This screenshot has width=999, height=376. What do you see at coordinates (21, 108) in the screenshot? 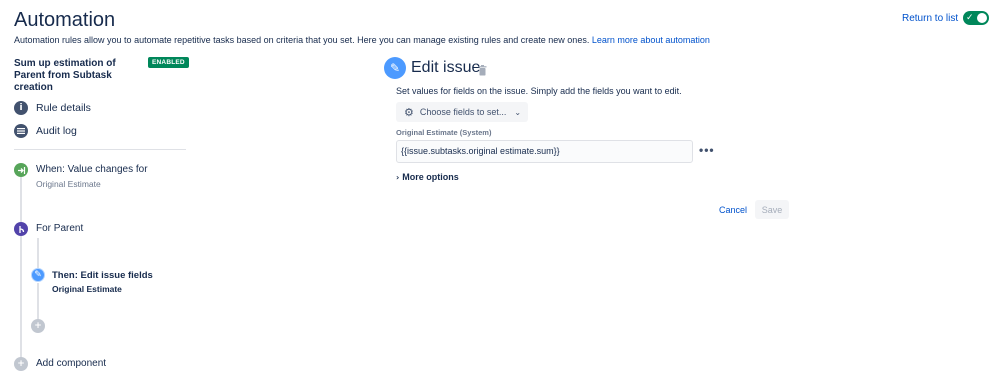
I see `info-icon: i` at bounding box center [21, 108].